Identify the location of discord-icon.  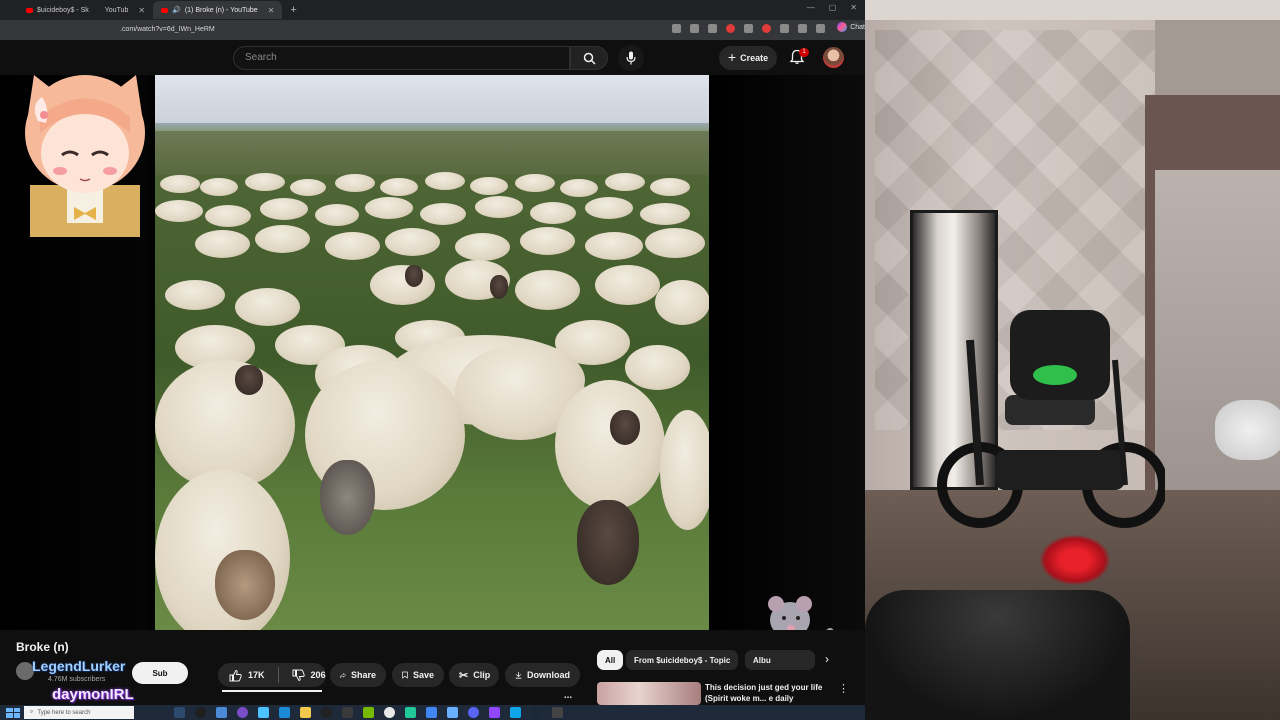
(473, 712).